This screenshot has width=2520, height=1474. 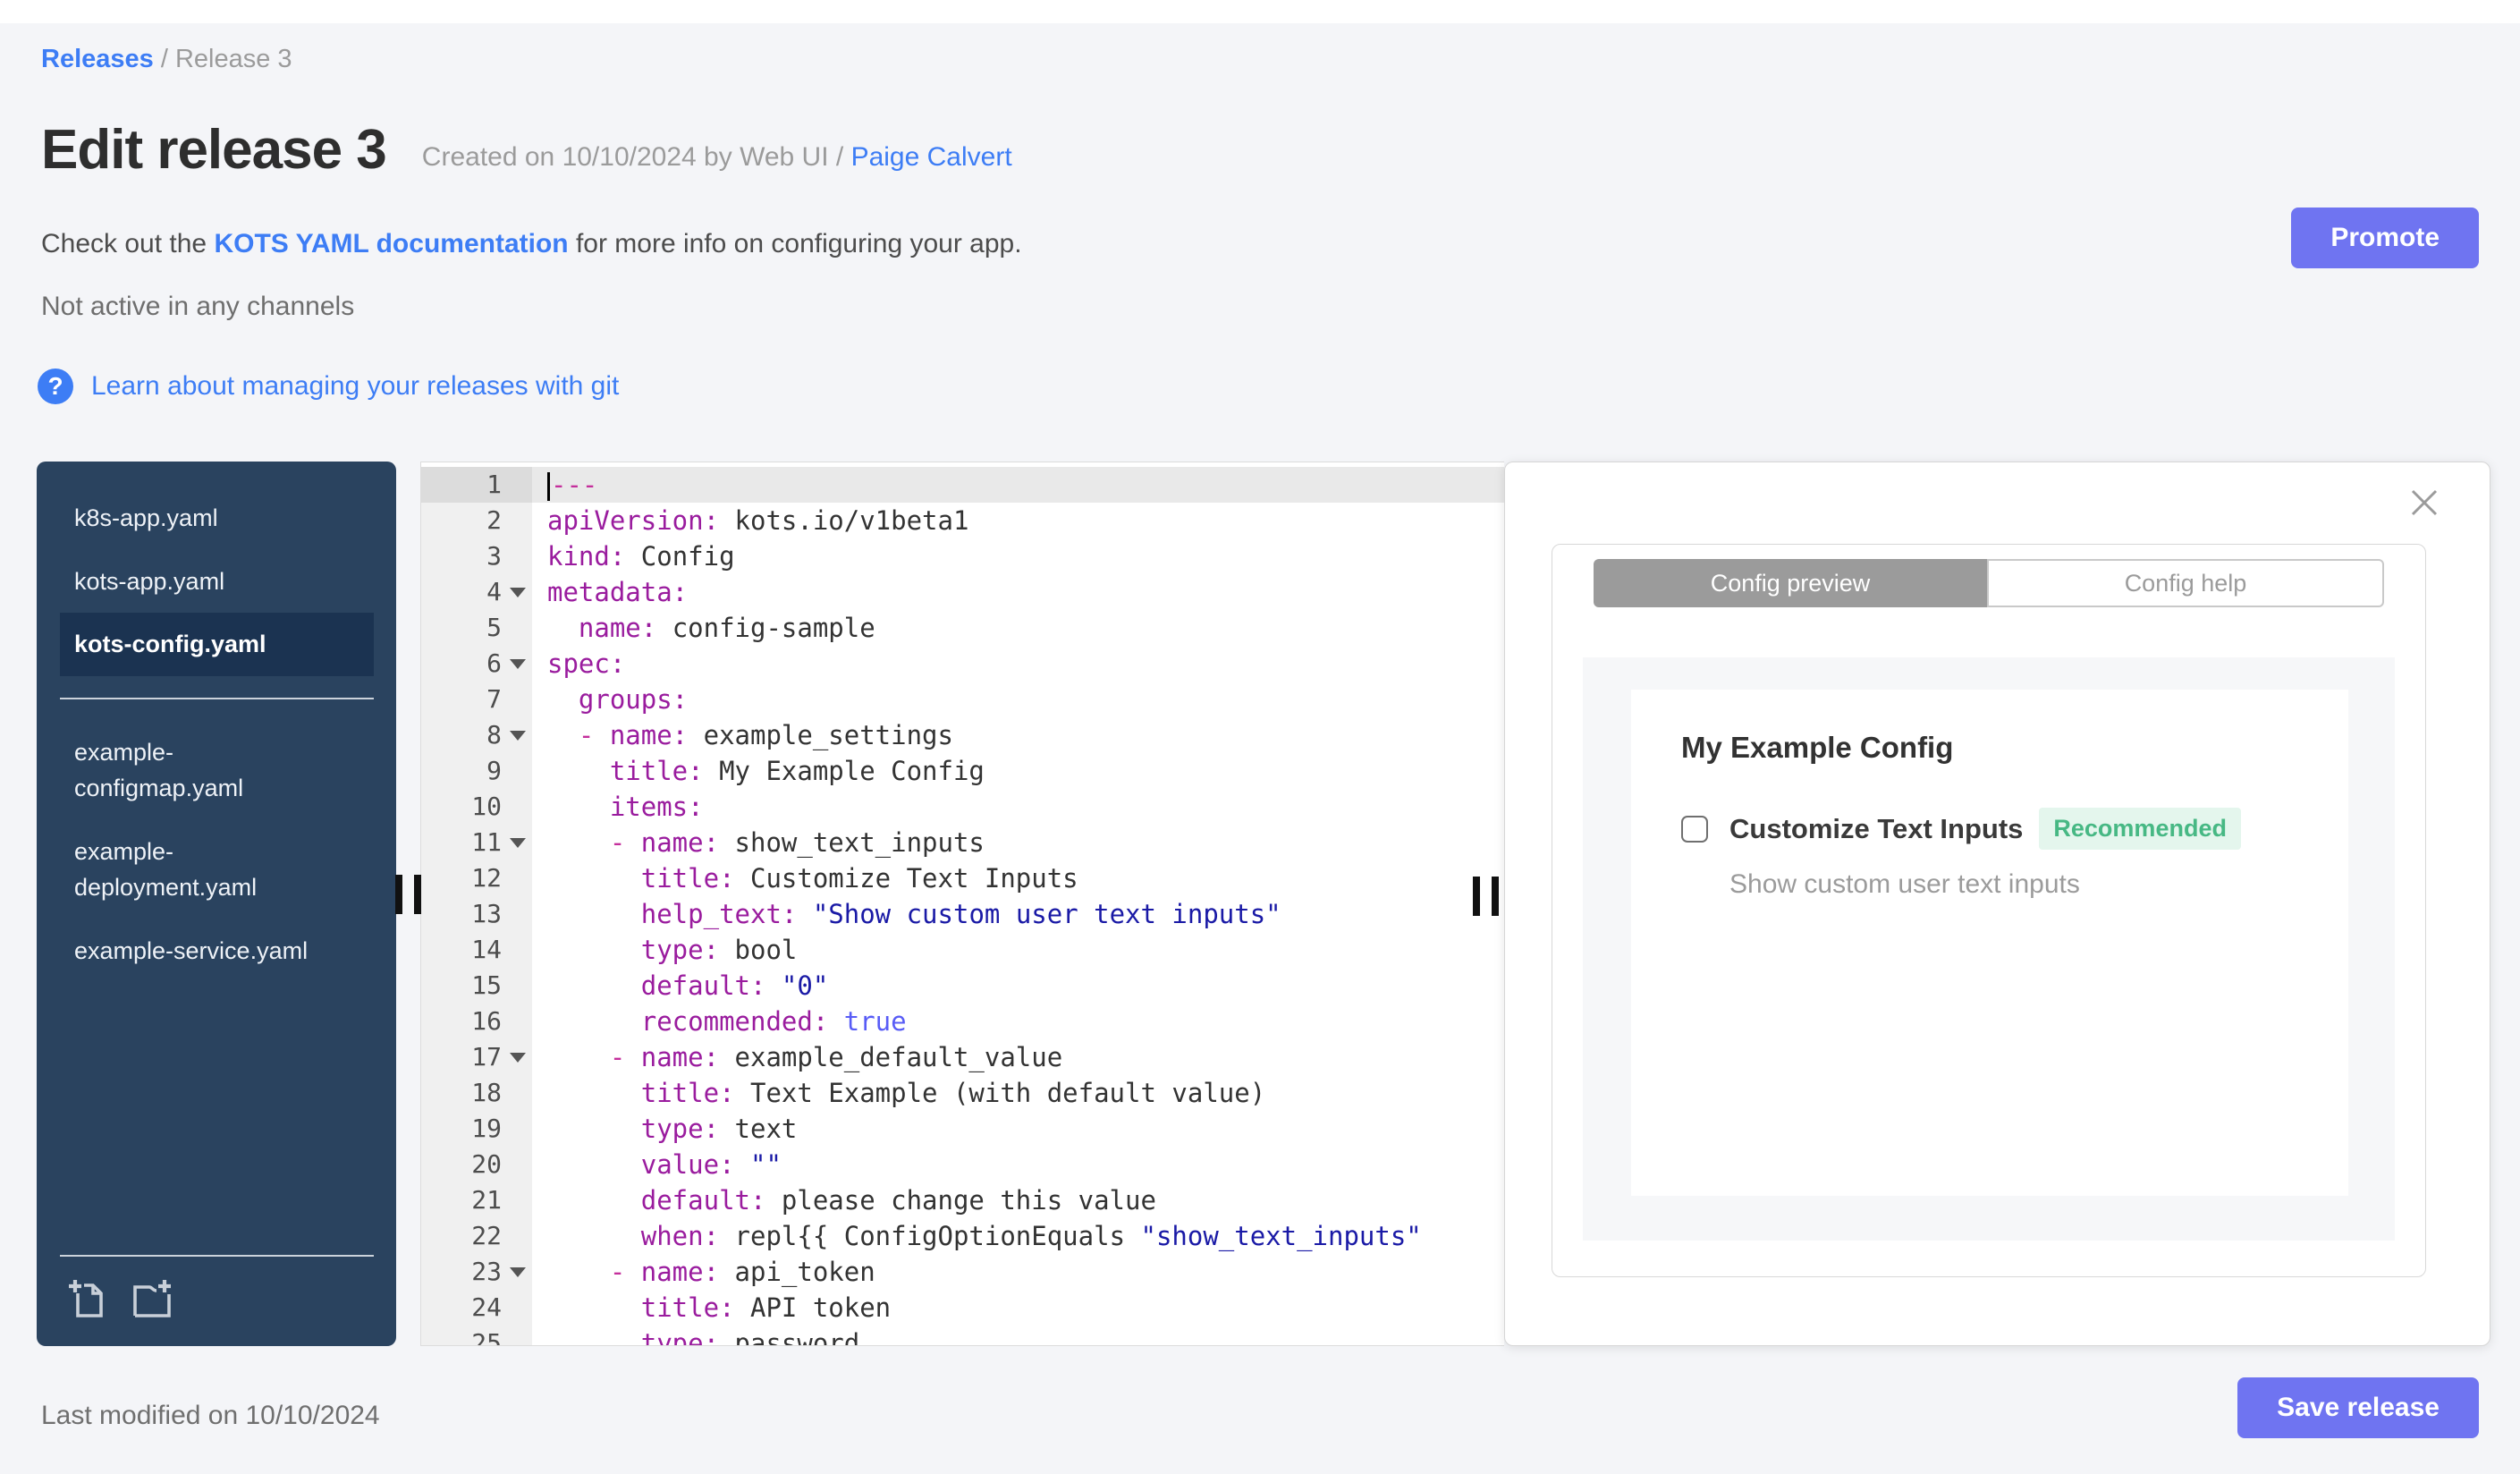 I want to click on code-line-9: 9 title: My Example Config, so click(x=963, y=771).